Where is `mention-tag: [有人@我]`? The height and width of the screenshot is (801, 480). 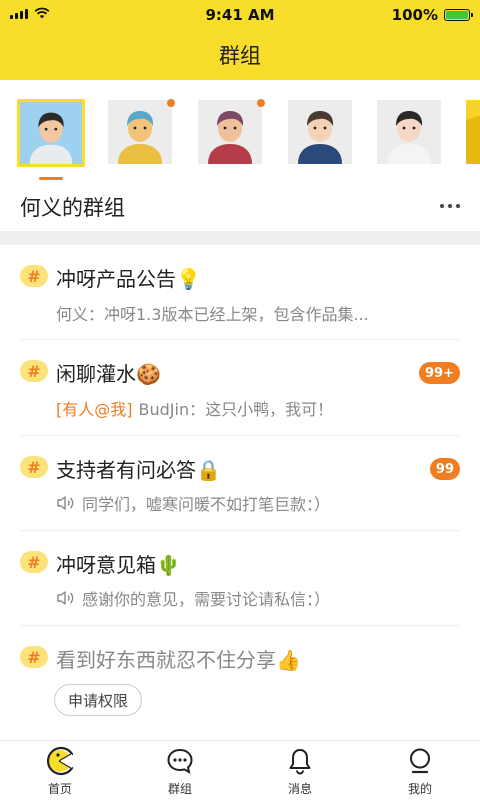
mention-tag: [有人@我] is located at coordinates (94, 409).